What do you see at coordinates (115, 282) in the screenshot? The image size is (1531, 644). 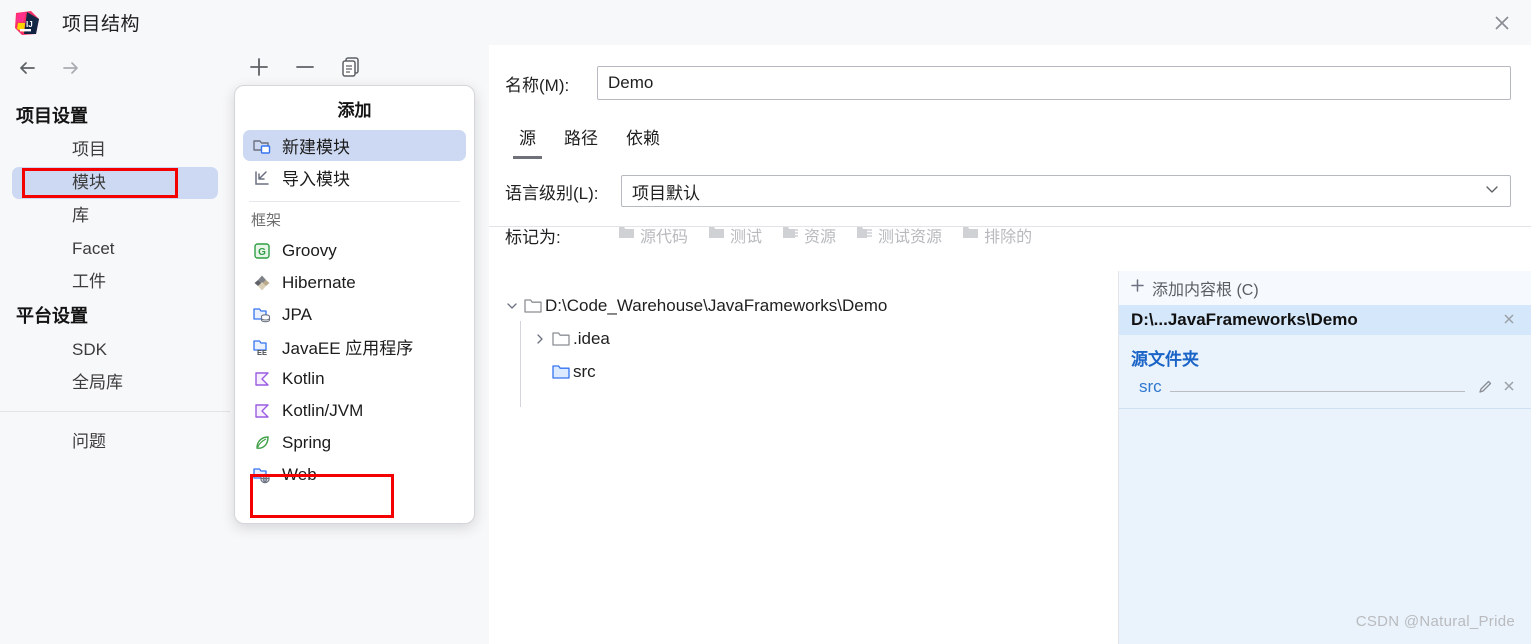 I see `sidebar-item-artifacts: 工件` at bounding box center [115, 282].